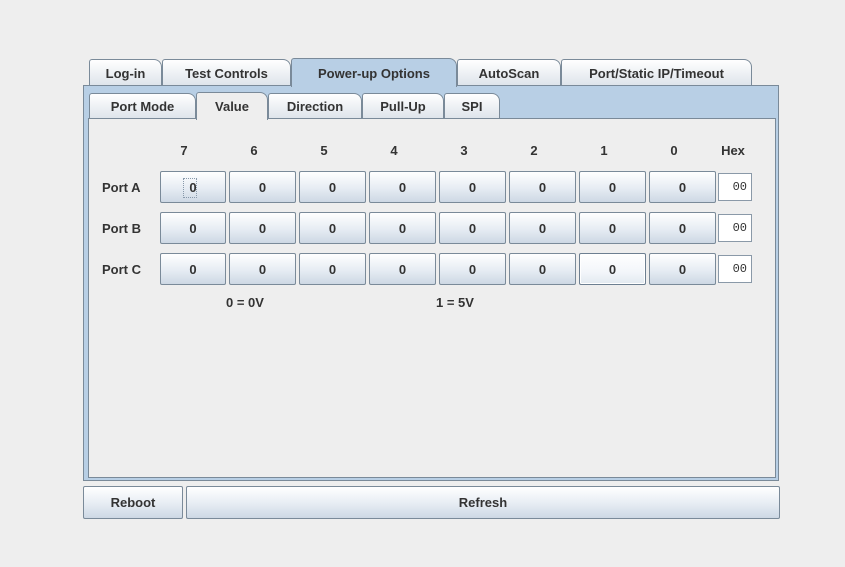  Describe the element at coordinates (332, 228) in the screenshot. I see `port-b-bit-5-button: 0` at that location.